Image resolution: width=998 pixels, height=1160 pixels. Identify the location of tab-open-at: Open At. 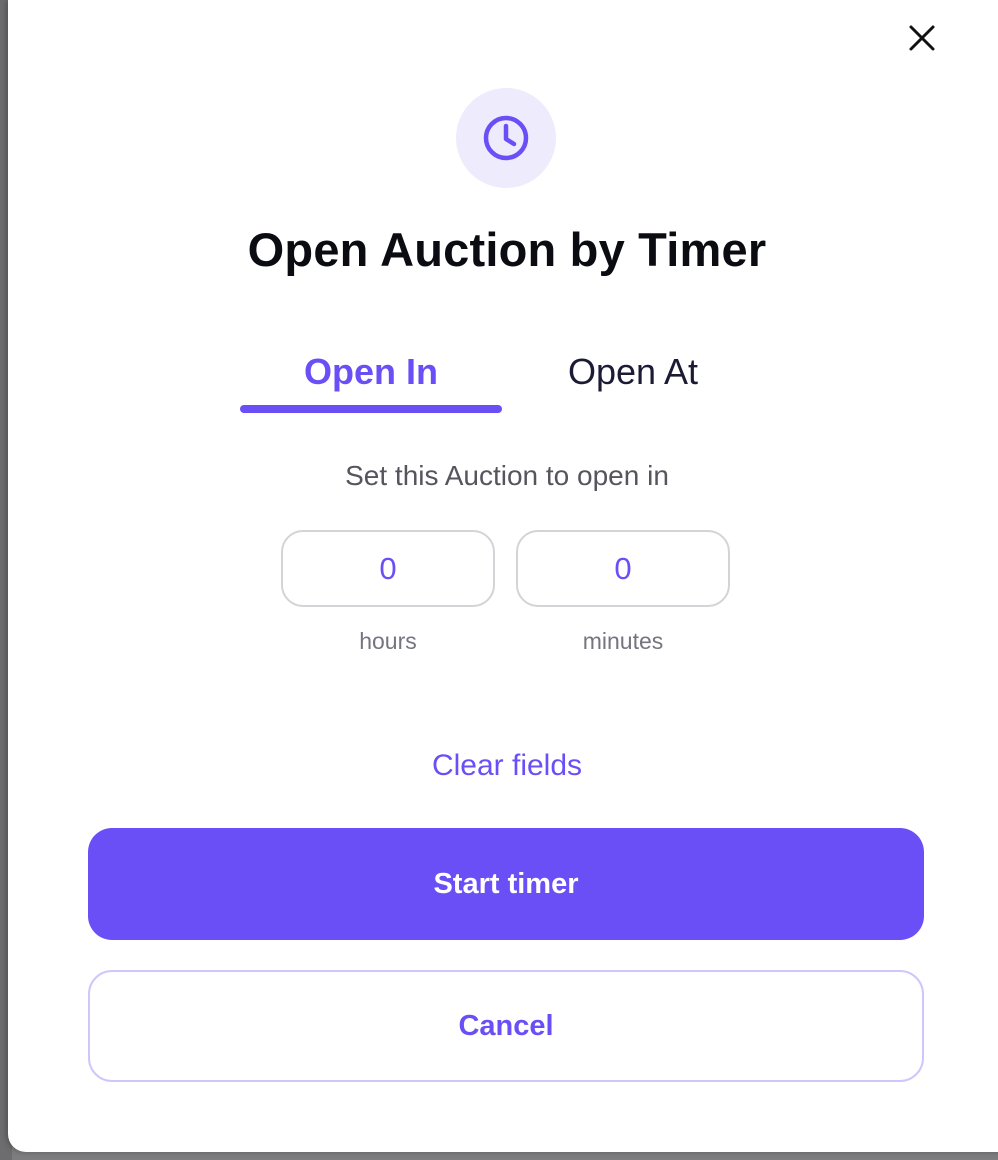
(633, 379).